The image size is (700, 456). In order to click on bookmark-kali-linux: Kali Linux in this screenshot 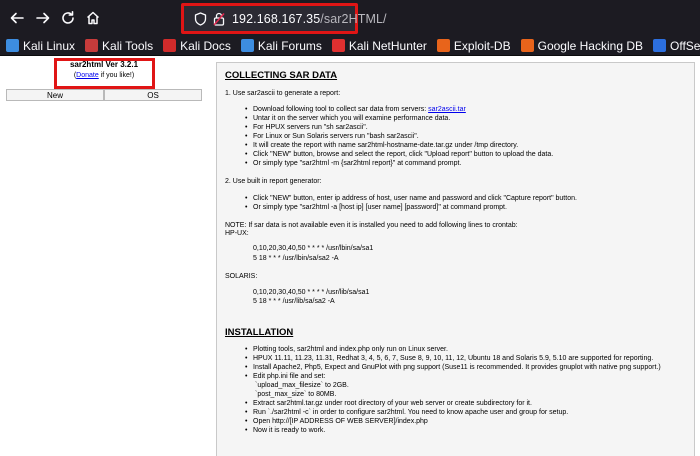, I will do `click(40, 46)`.